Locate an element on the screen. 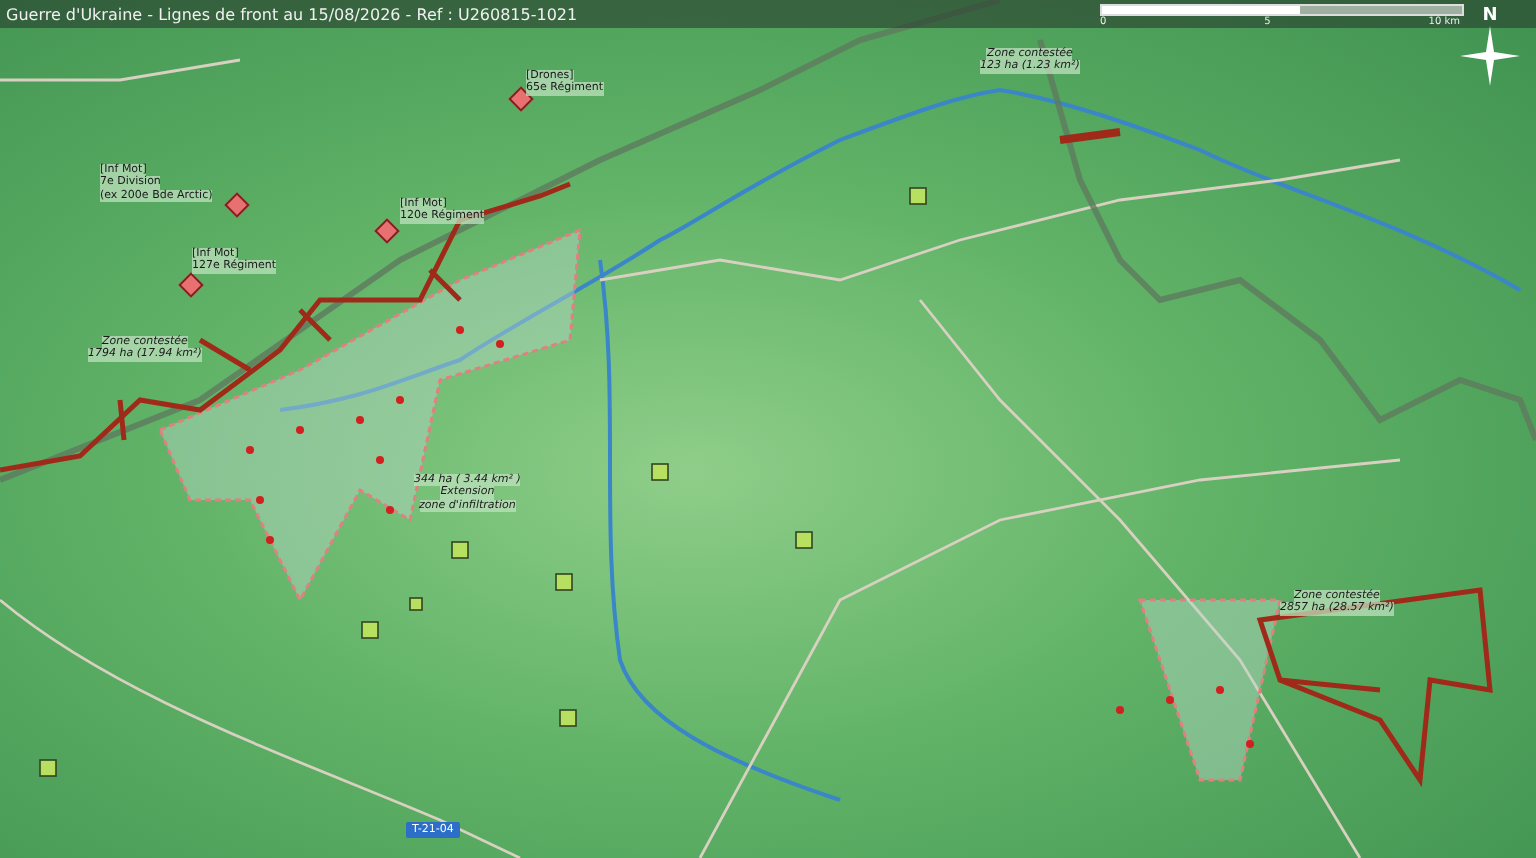  compass-label: N is located at coordinates (1490, 16).